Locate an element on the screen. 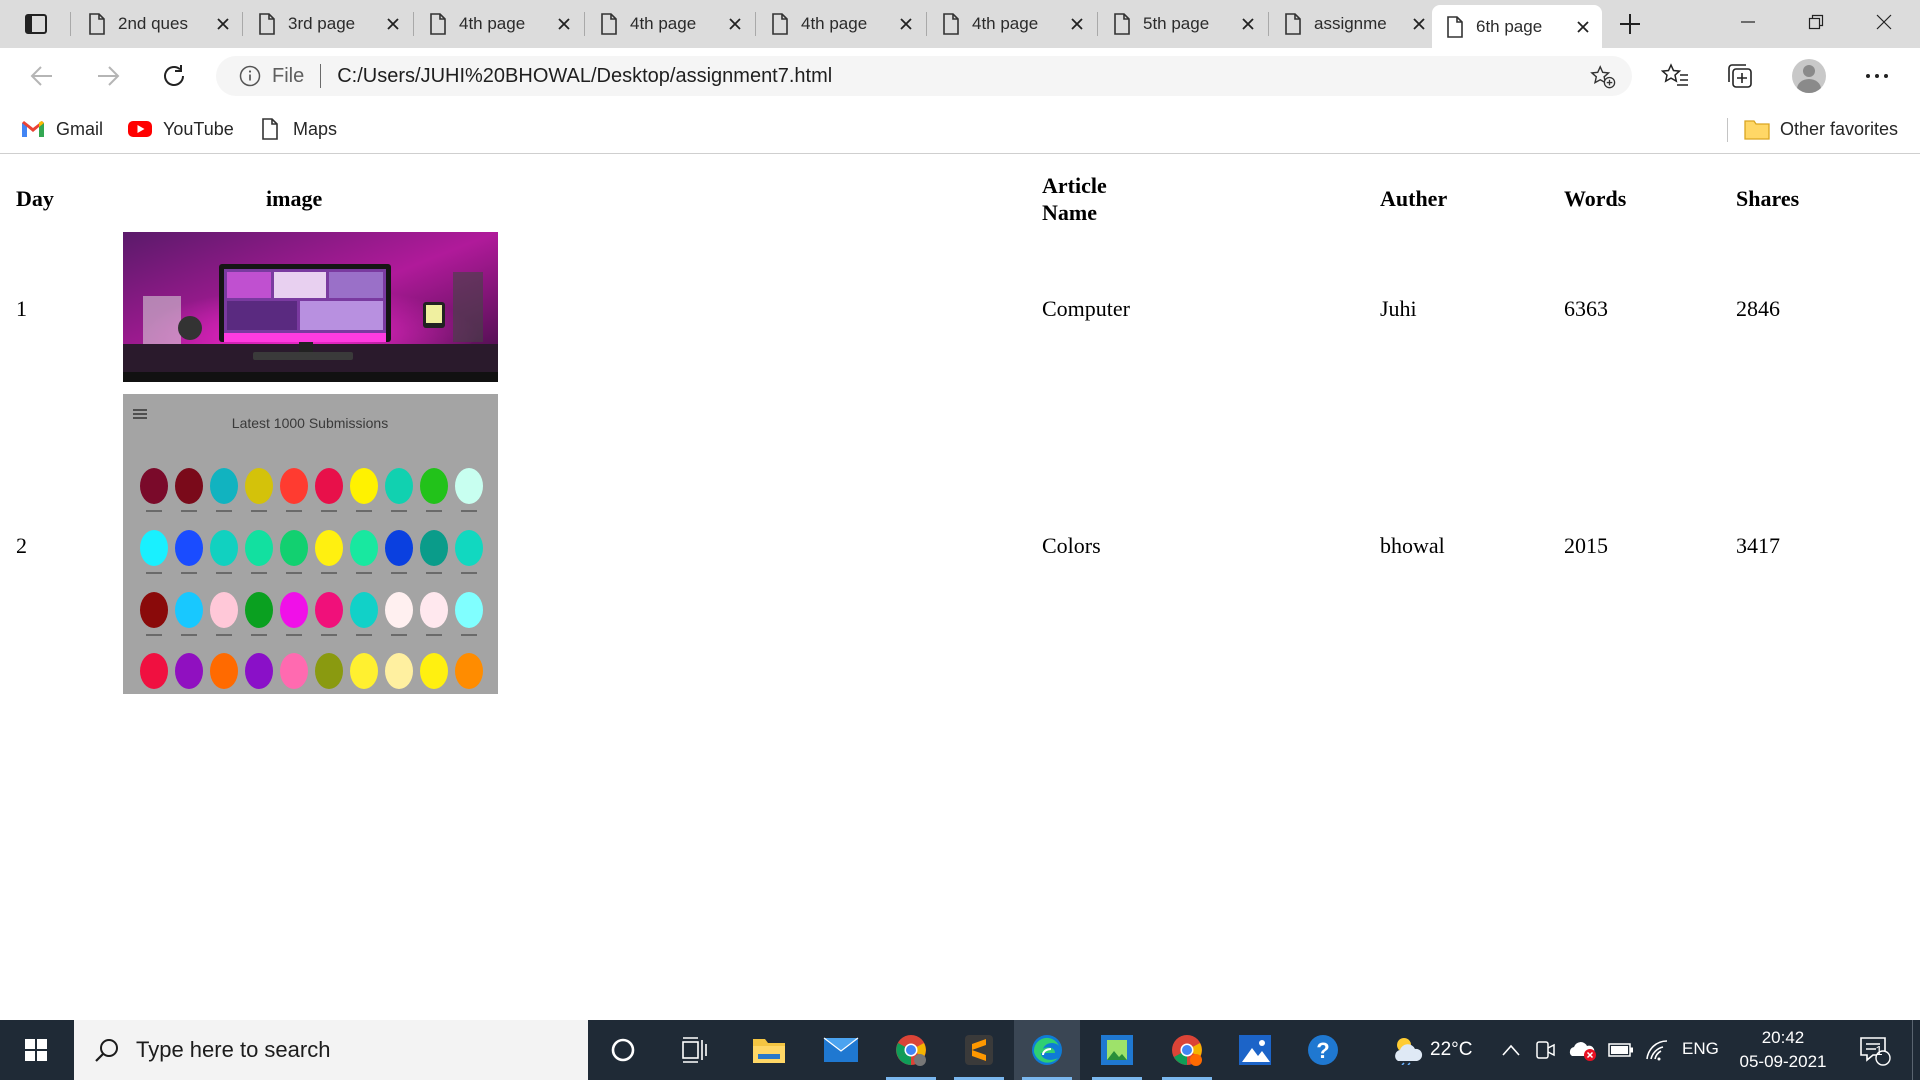  show-desktop-button is located at coordinates (1916, 1050).